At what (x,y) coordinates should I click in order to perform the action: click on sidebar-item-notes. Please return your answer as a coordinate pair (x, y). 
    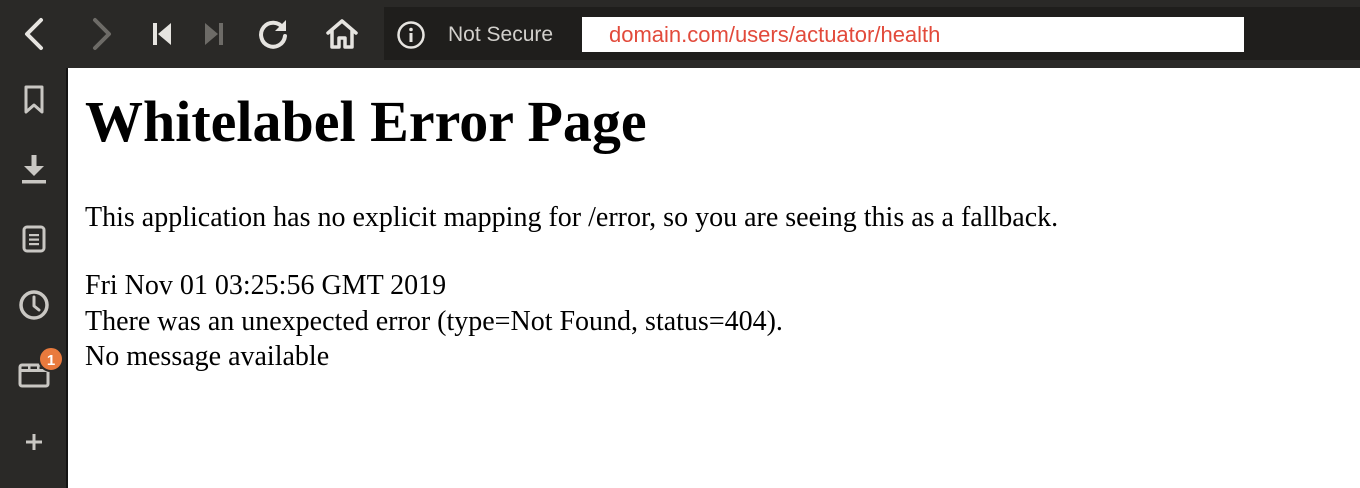
    Looking at the image, I should click on (34, 239).